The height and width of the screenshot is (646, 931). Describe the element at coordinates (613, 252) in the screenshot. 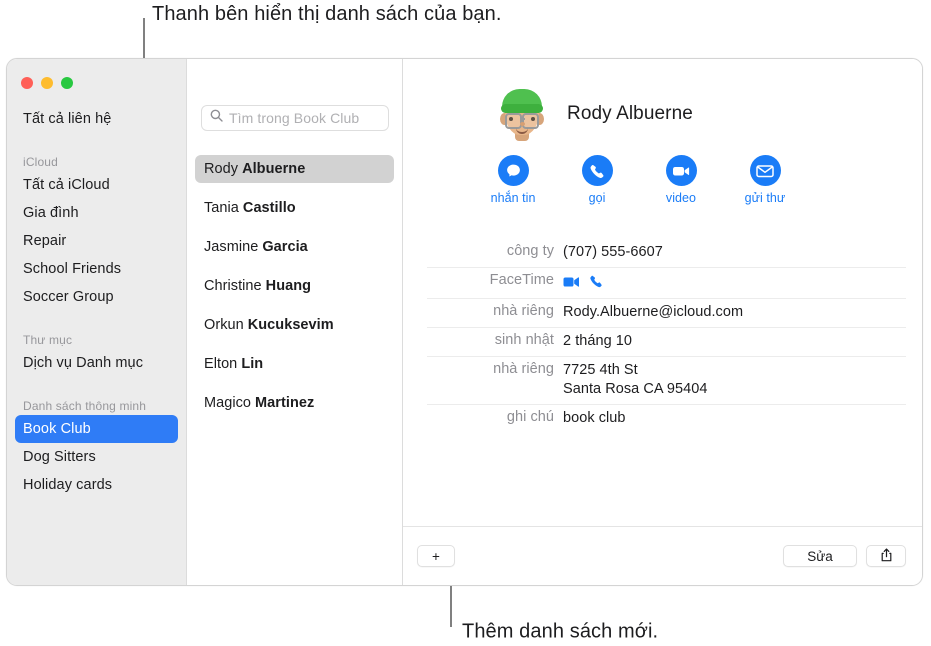

I see `field-value: (707) 555-6607` at that location.